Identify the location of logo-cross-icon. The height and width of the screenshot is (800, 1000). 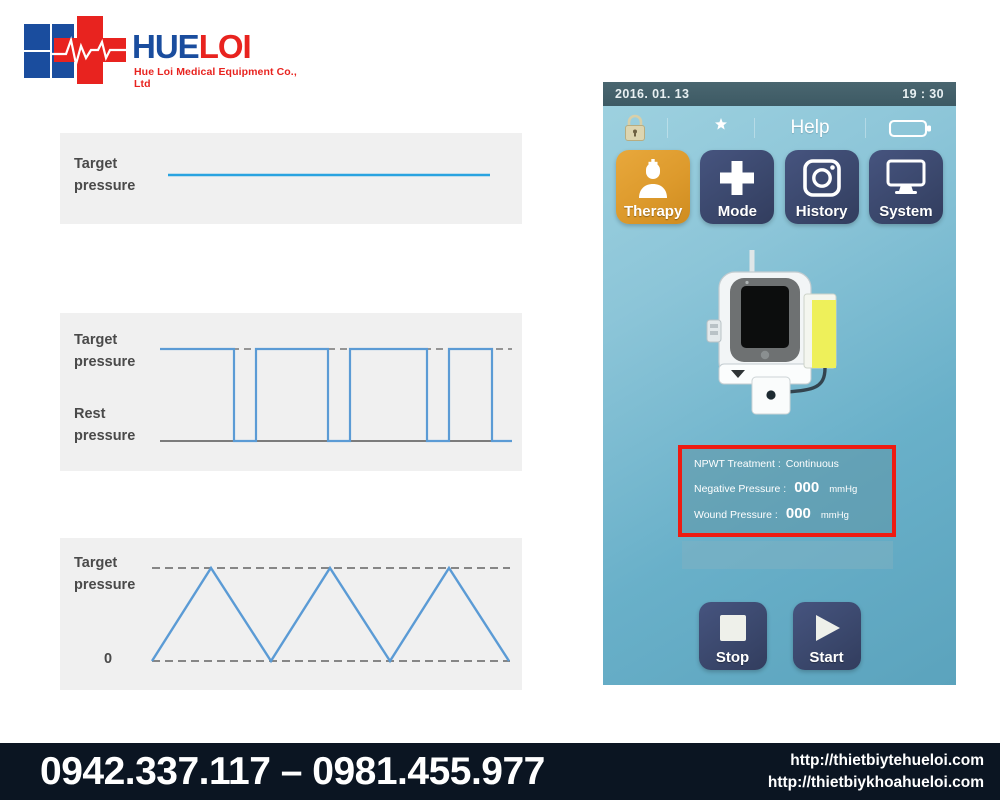
(82, 49).